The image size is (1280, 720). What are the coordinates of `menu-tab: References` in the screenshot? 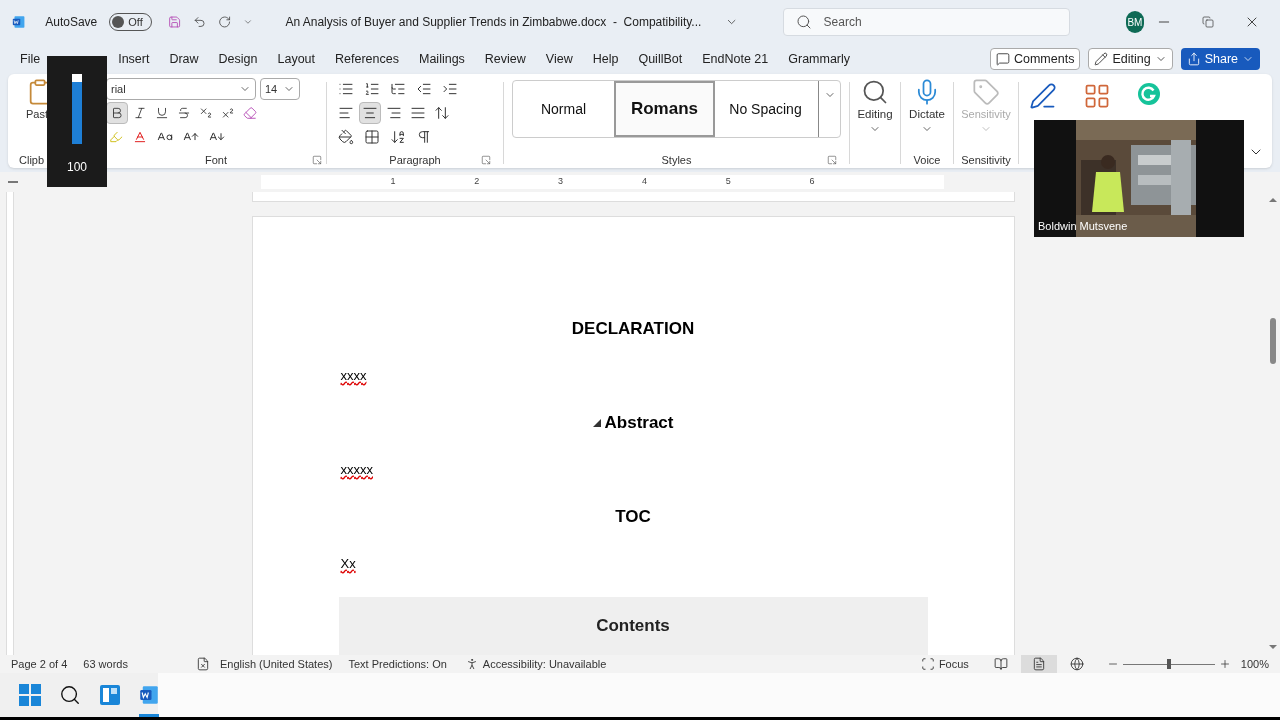 It's located at (367, 59).